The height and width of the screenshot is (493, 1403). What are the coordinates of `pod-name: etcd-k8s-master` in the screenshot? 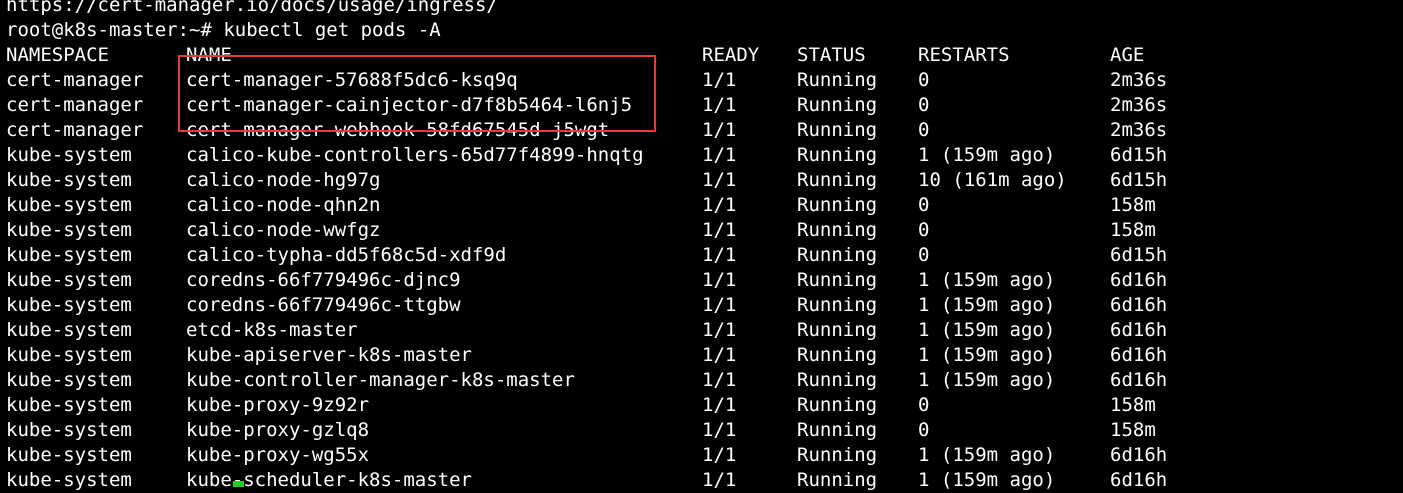 It's located at (272, 330).